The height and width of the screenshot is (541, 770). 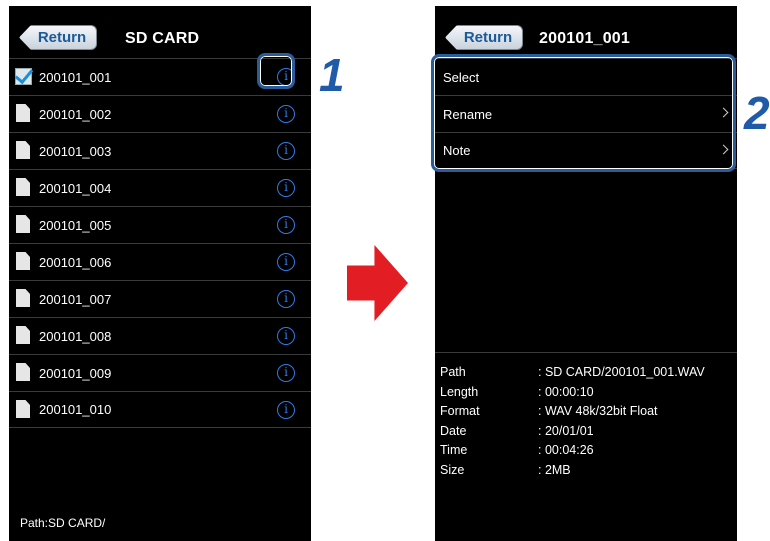 I want to click on menu-item-select: Select, so click(x=586, y=76).